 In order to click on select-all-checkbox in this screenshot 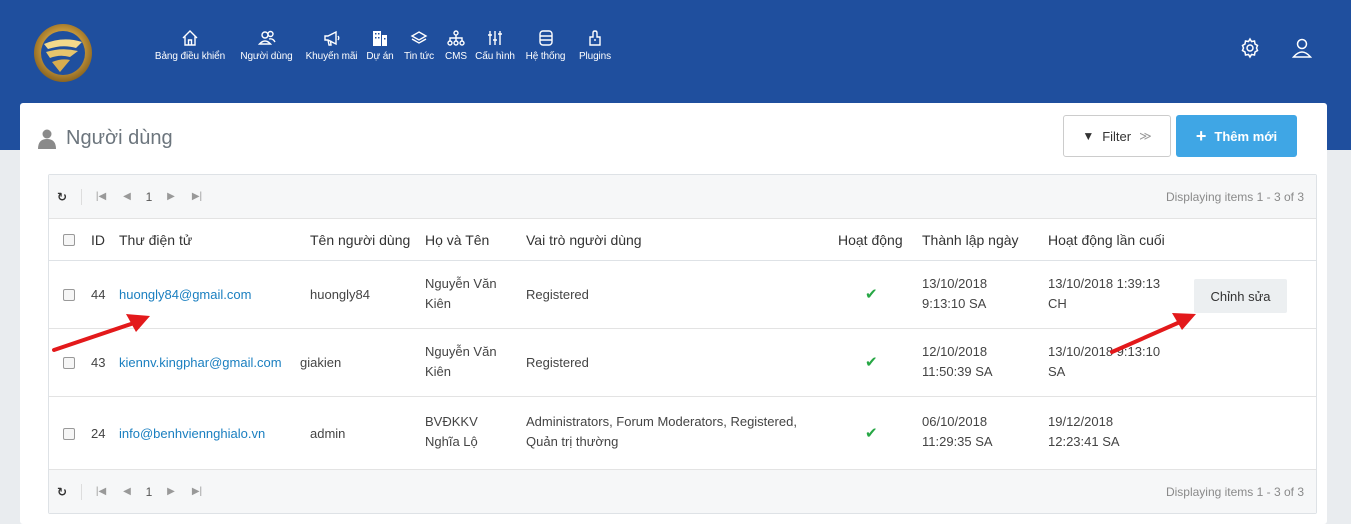, I will do `click(69, 240)`.